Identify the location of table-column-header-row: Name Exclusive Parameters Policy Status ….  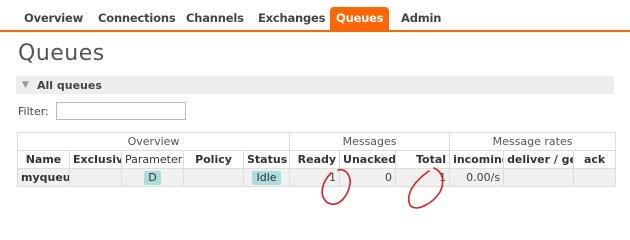
(317, 159).